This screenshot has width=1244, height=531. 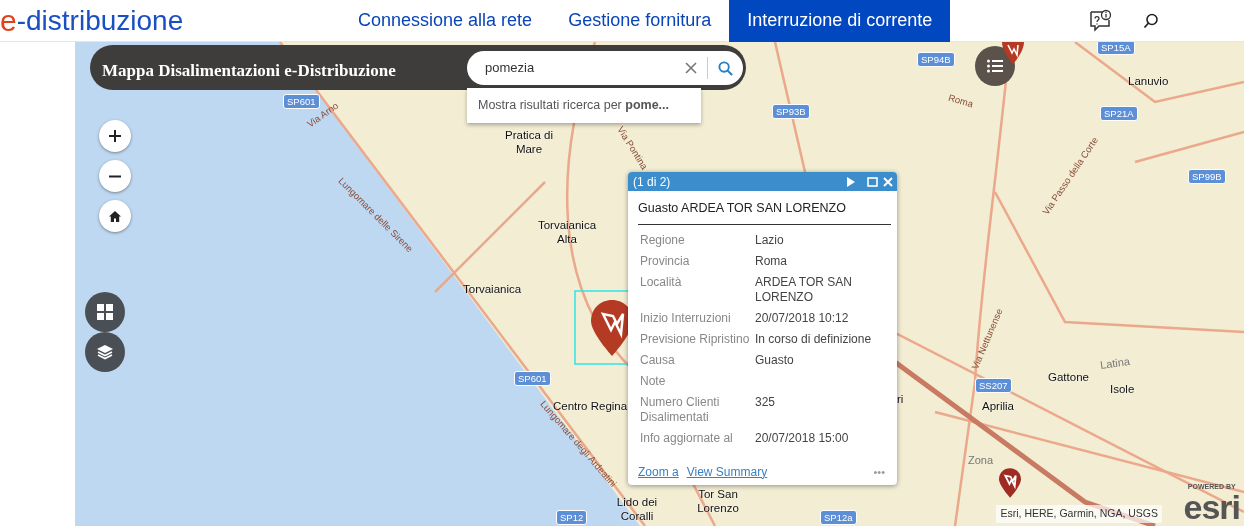 What do you see at coordinates (936, 59) in the screenshot?
I see `road-shield: SP94B` at bounding box center [936, 59].